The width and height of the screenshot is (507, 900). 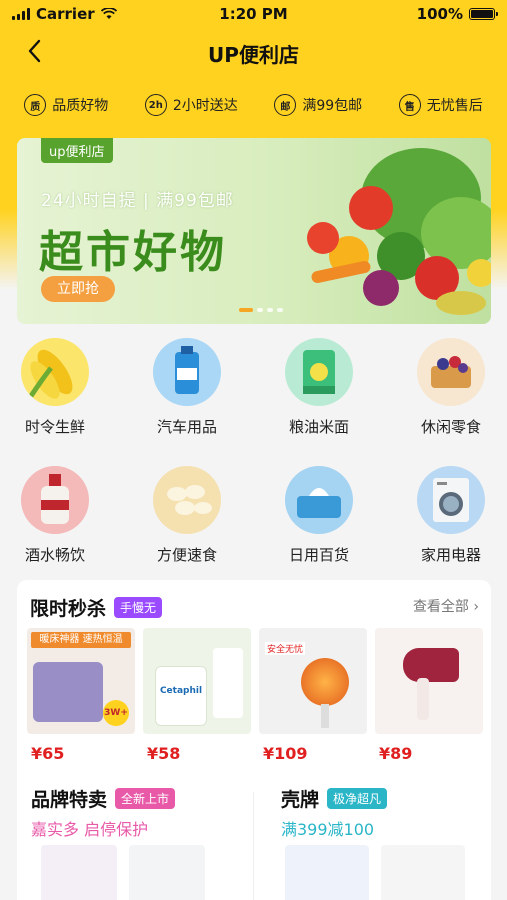 I want to click on shell-brand-badge: 极净超凡, so click(x=357, y=798).